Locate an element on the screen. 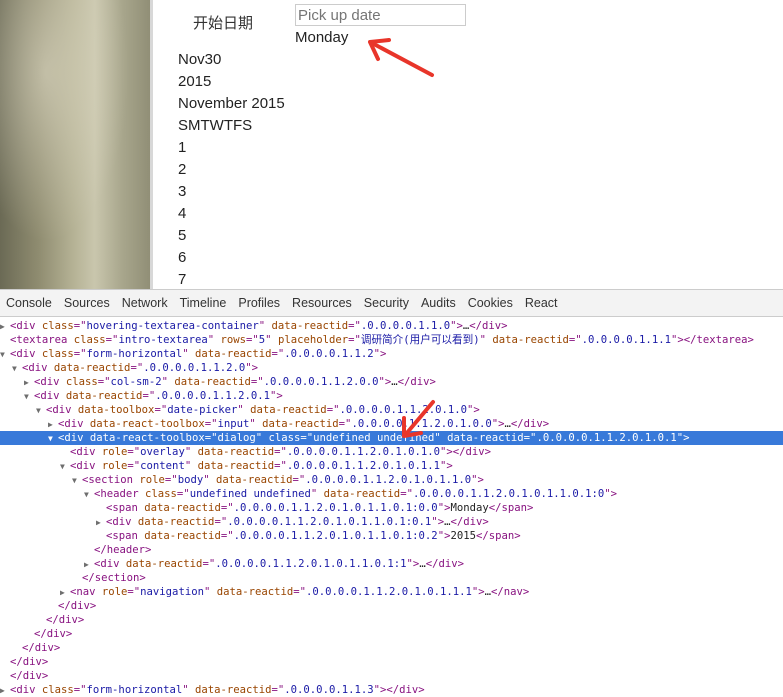 This screenshot has height=697, width=783. date-input is located at coordinates (380, 15).